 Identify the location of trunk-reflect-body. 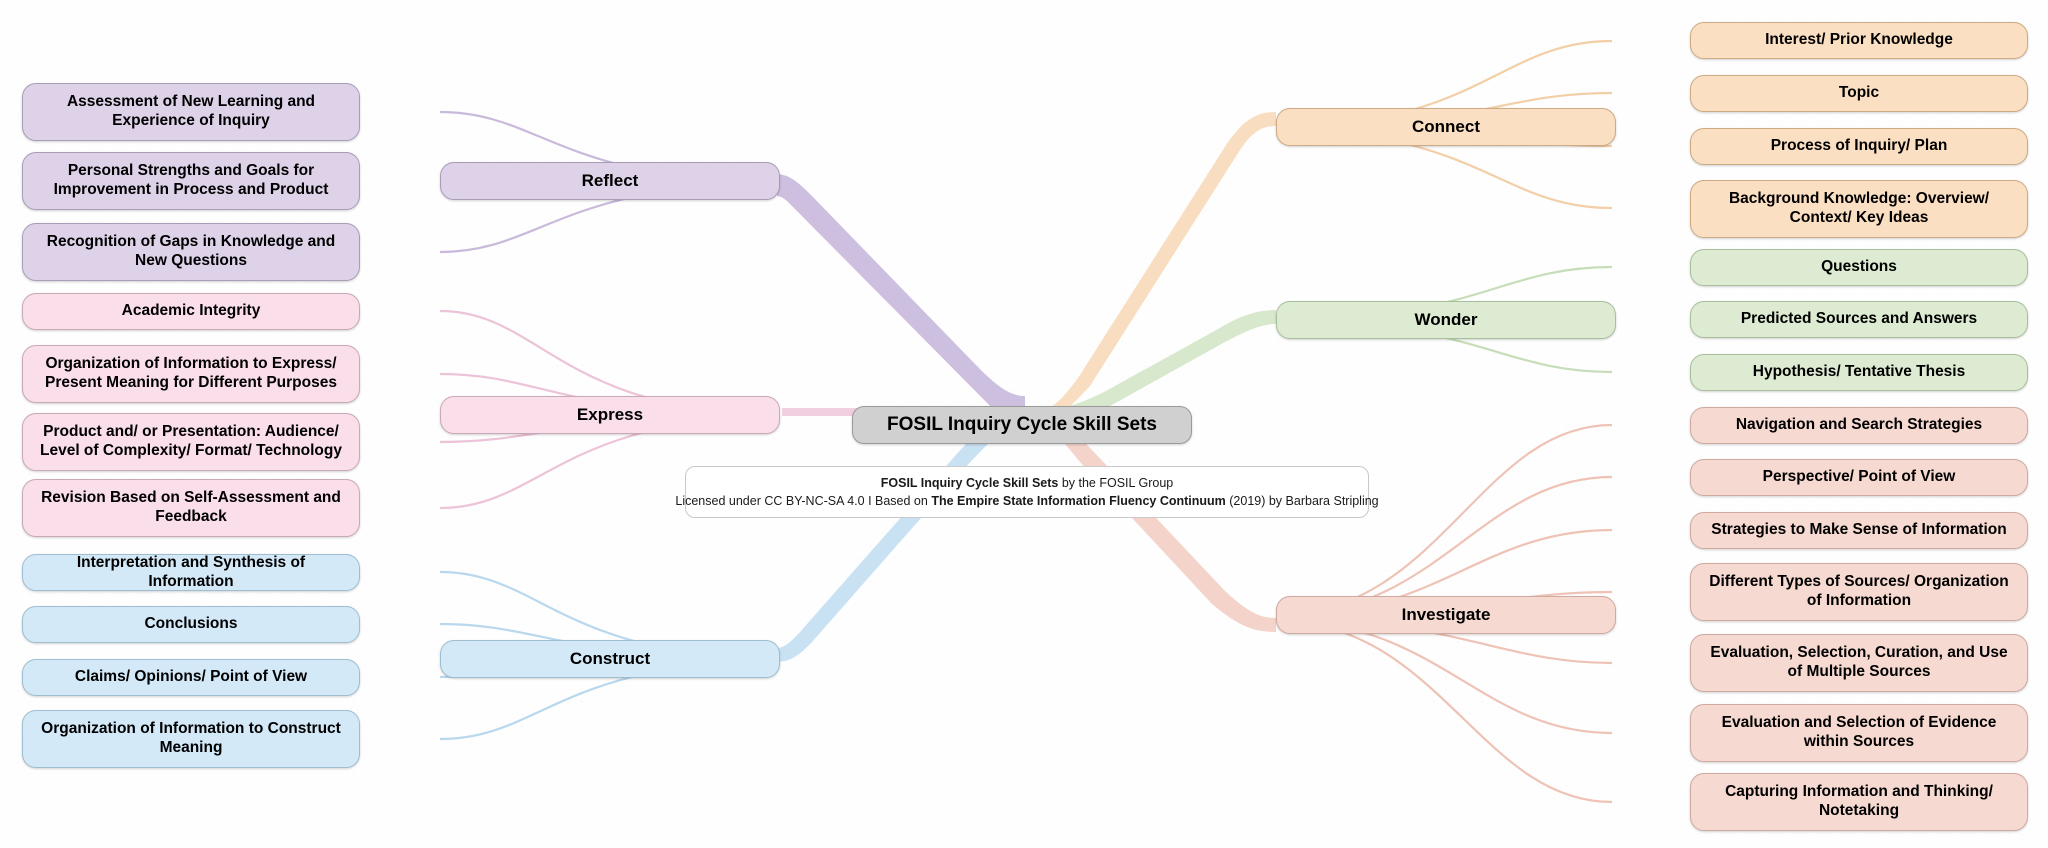
(900, 293).